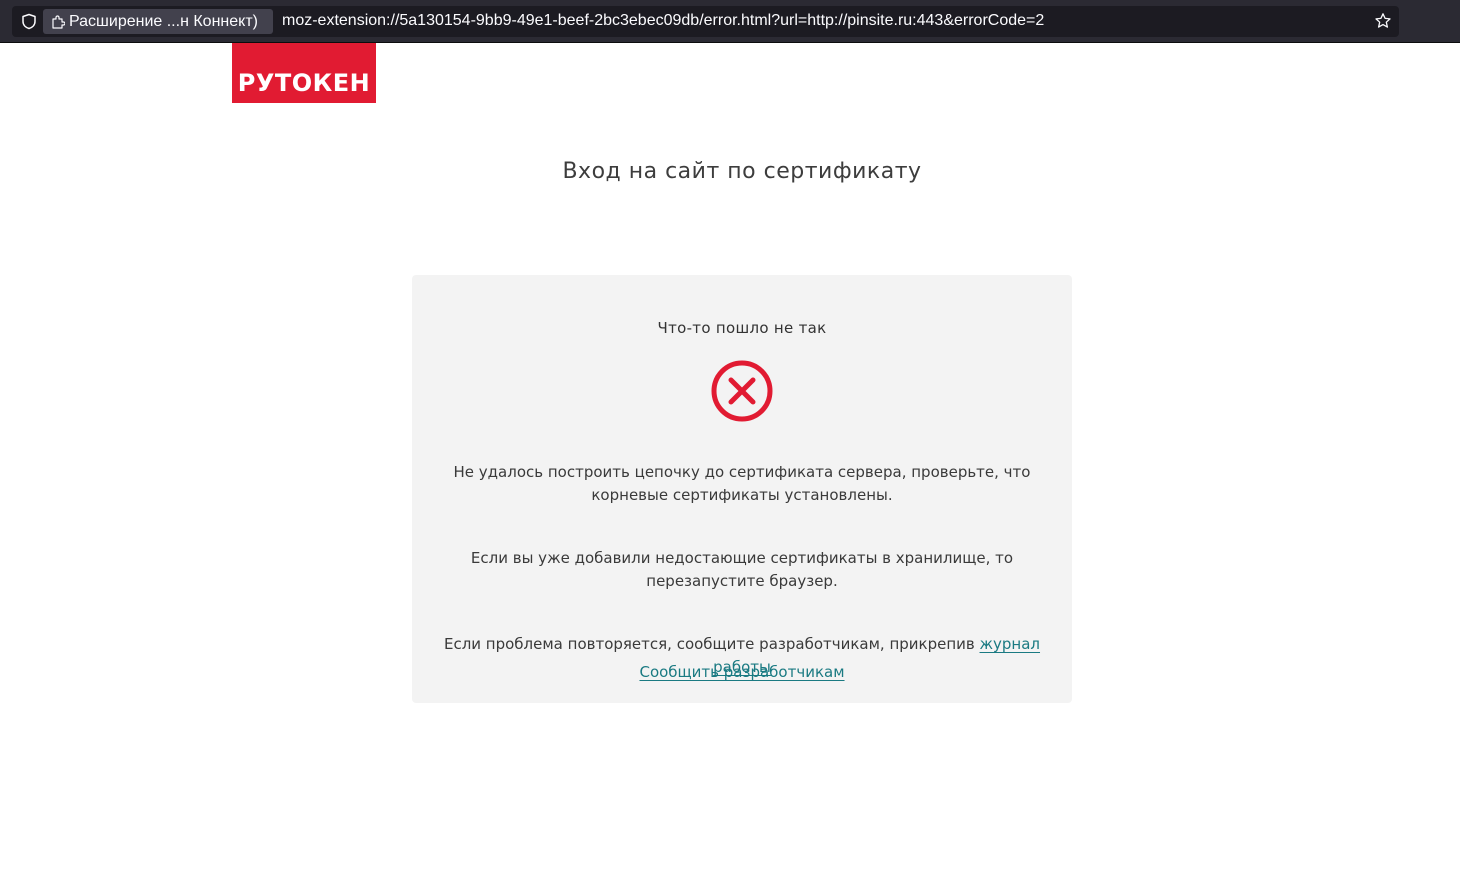 The image size is (1460, 881). I want to click on star-icon, so click(1383, 21).